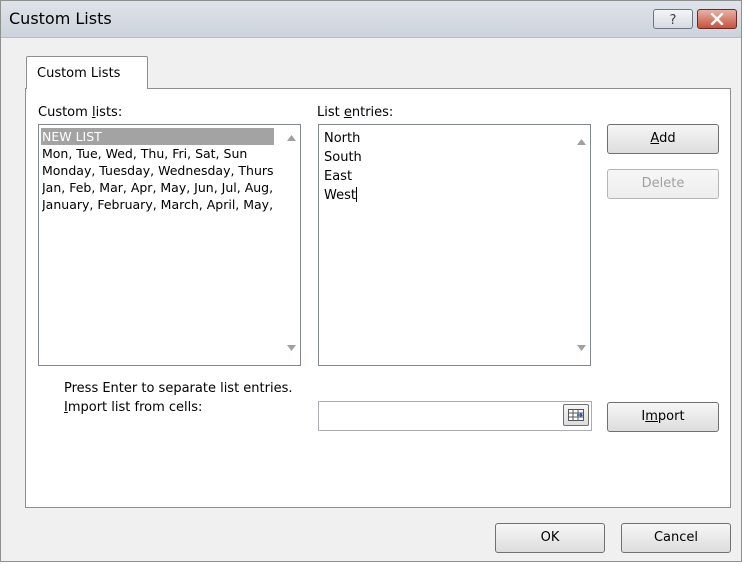  What do you see at coordinates (676, 538) in the screenshot?
I see `cancel-button: Cancel` at bounding box center [676, 538].